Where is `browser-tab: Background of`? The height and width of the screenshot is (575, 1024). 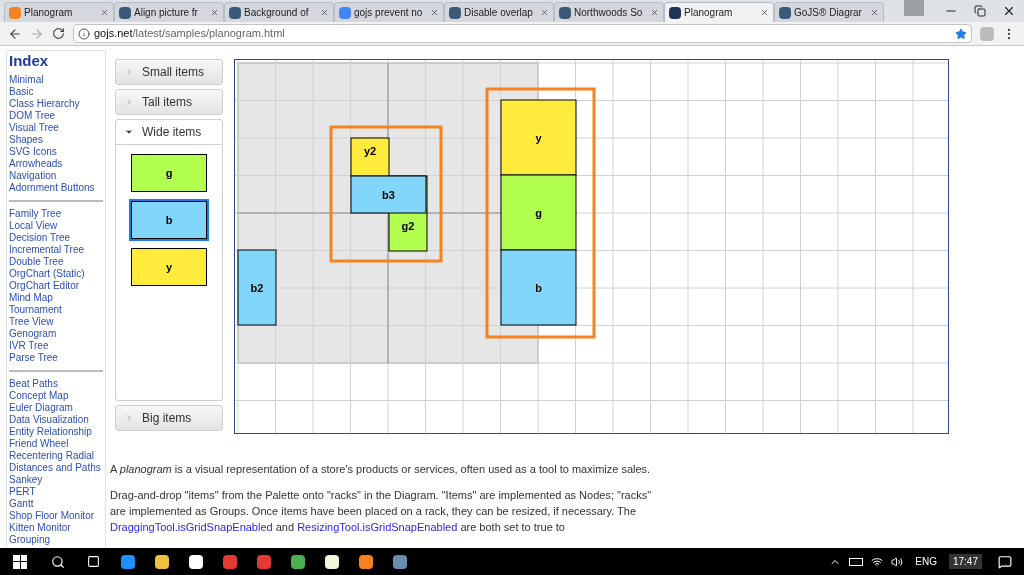 browser-tab: Background of is located at coordinates (279, 12).